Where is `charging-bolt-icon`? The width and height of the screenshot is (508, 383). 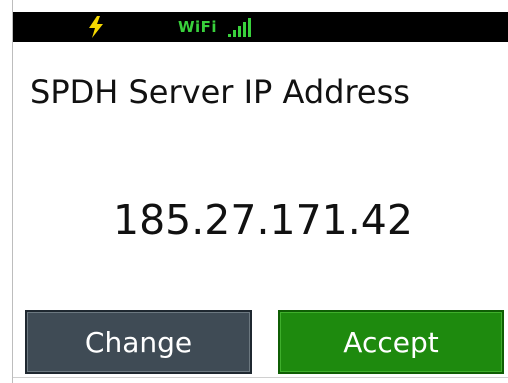 charging-bolt-icon is located at coordinates (96, 27).